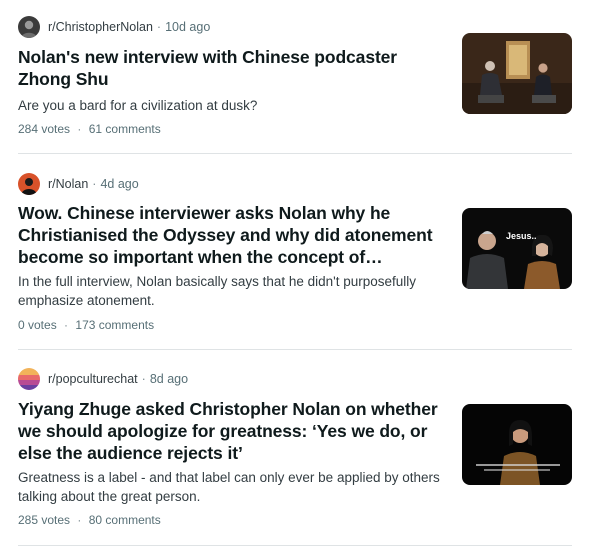 This screenshot has width=600, height=546. What do you see at coordinates (125, 129) in the screenshot?
I see `comment-count: 61 comments` at bounding box center [125, 129].